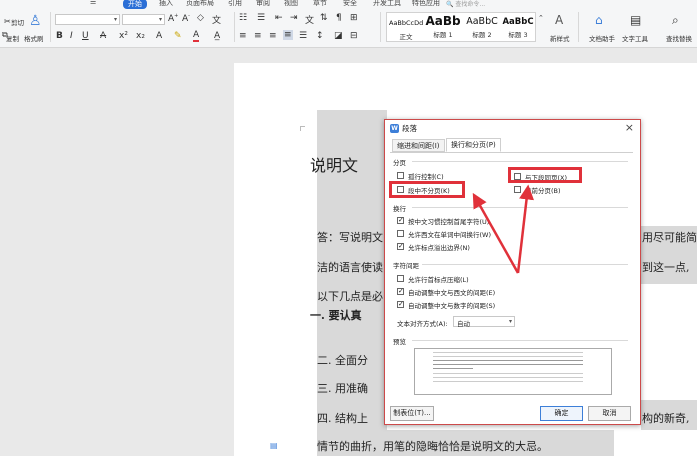 The image size is (697, 456). What do you see at coordinates (525, 229) in the screenshot?
I see `arrow-to-keep-with-next` at bounding box center [525, 229].